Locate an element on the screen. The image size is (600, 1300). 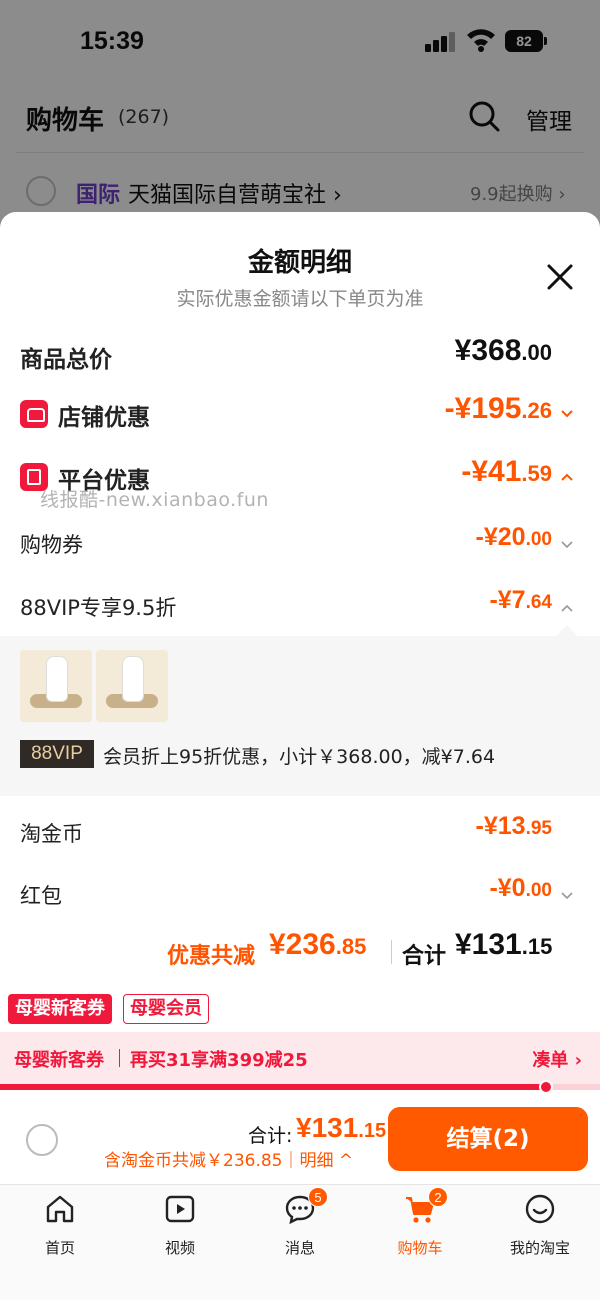
video-icon is located at coordinates (180, 1209).